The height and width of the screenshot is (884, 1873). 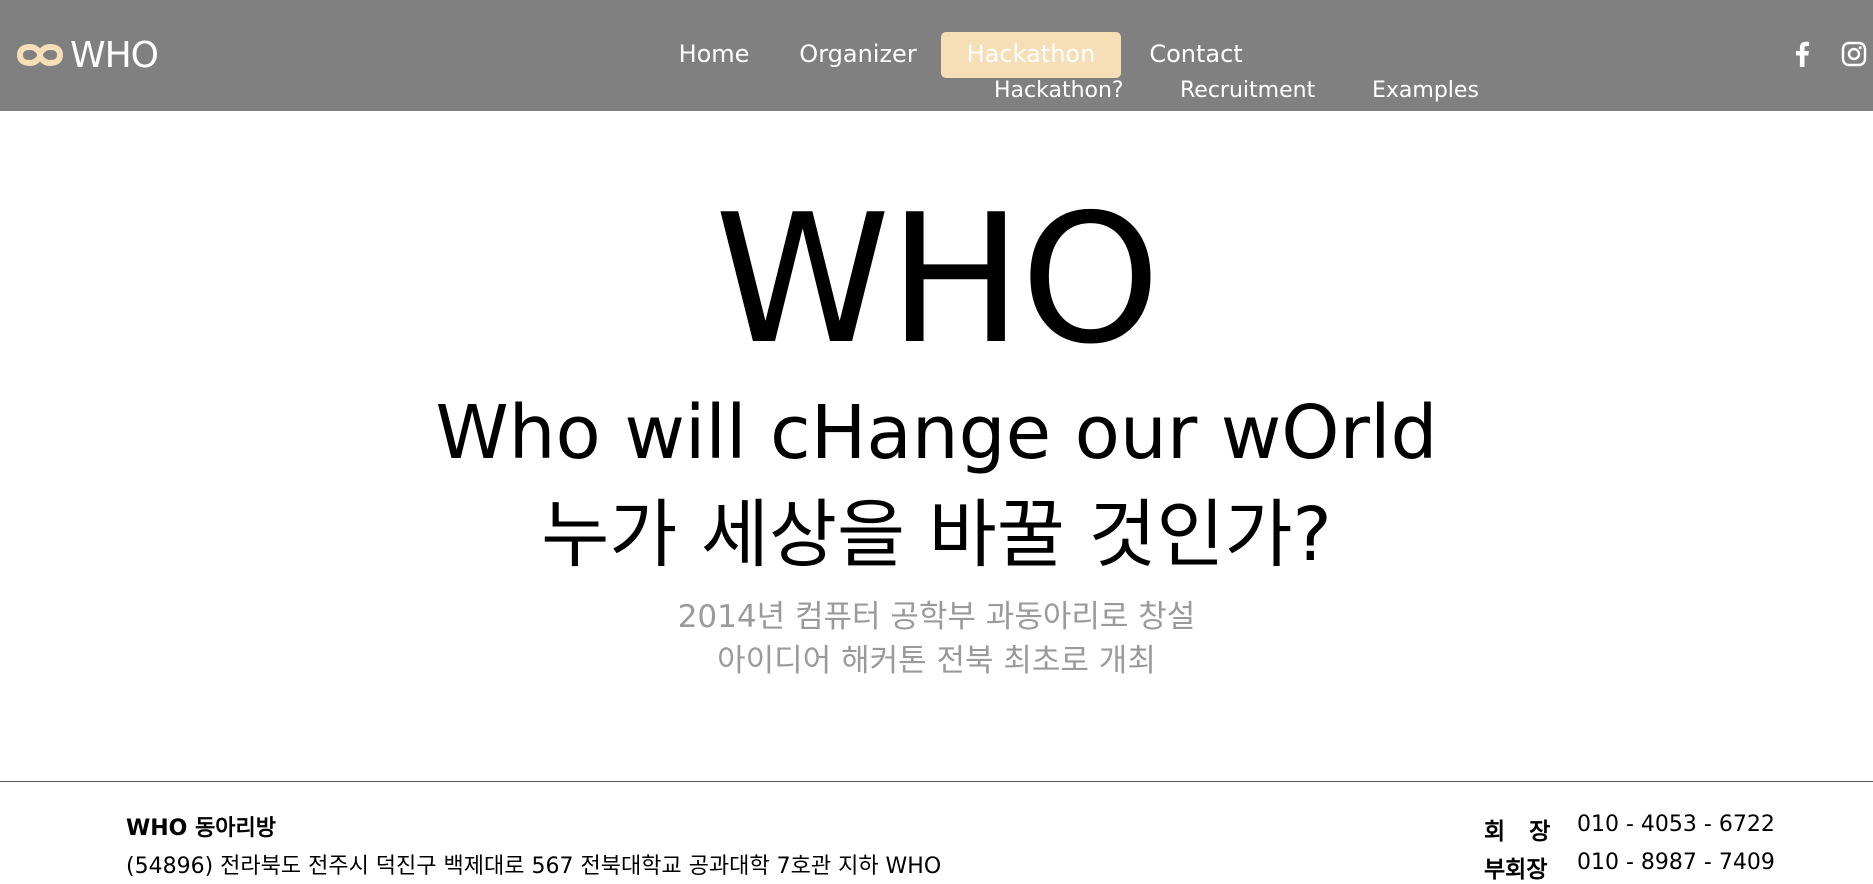 What do you see at coordinates (1676, 862) in the screenshot?
I see `contact-phone-vice-president: 010 - 8987 - 7409` at bounding box center [1676, 862].